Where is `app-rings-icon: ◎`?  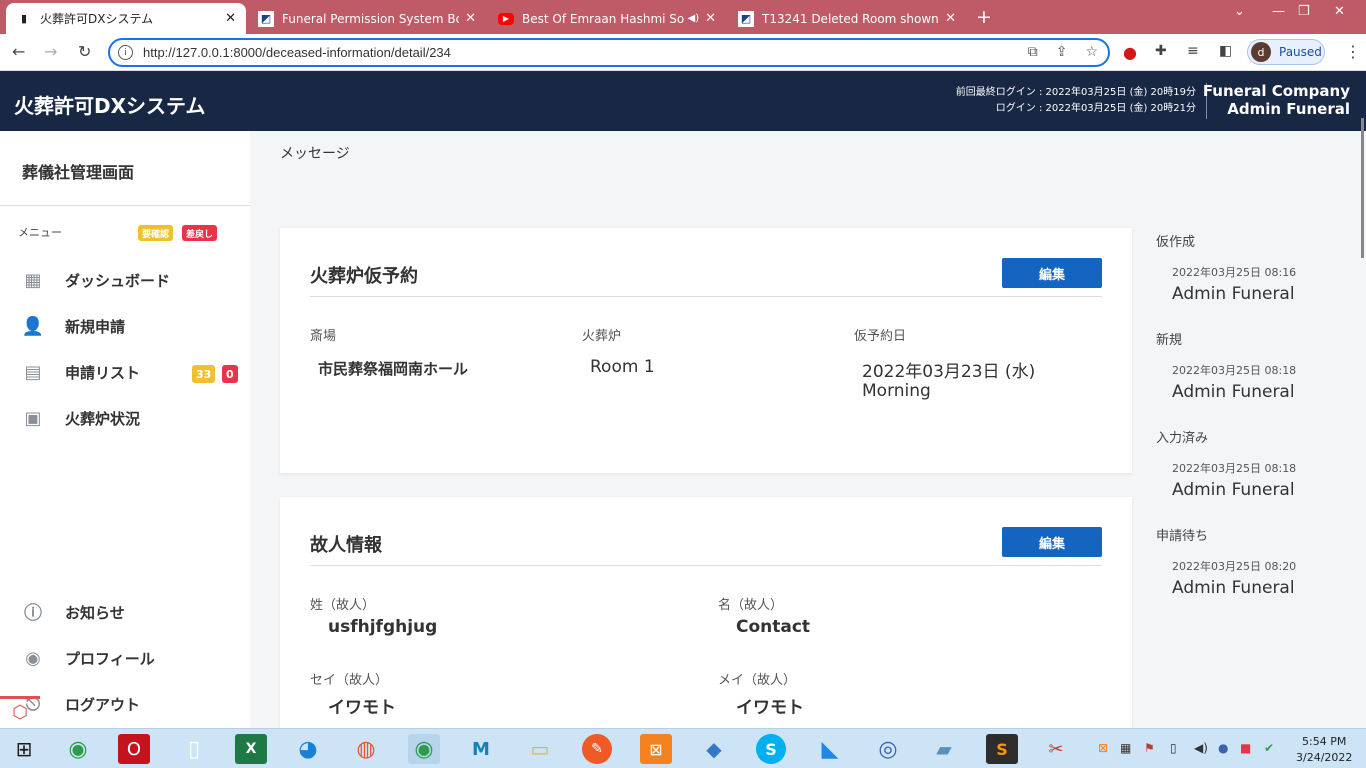 app-rings-icon: ◎ is located at coordinates (888, 749).